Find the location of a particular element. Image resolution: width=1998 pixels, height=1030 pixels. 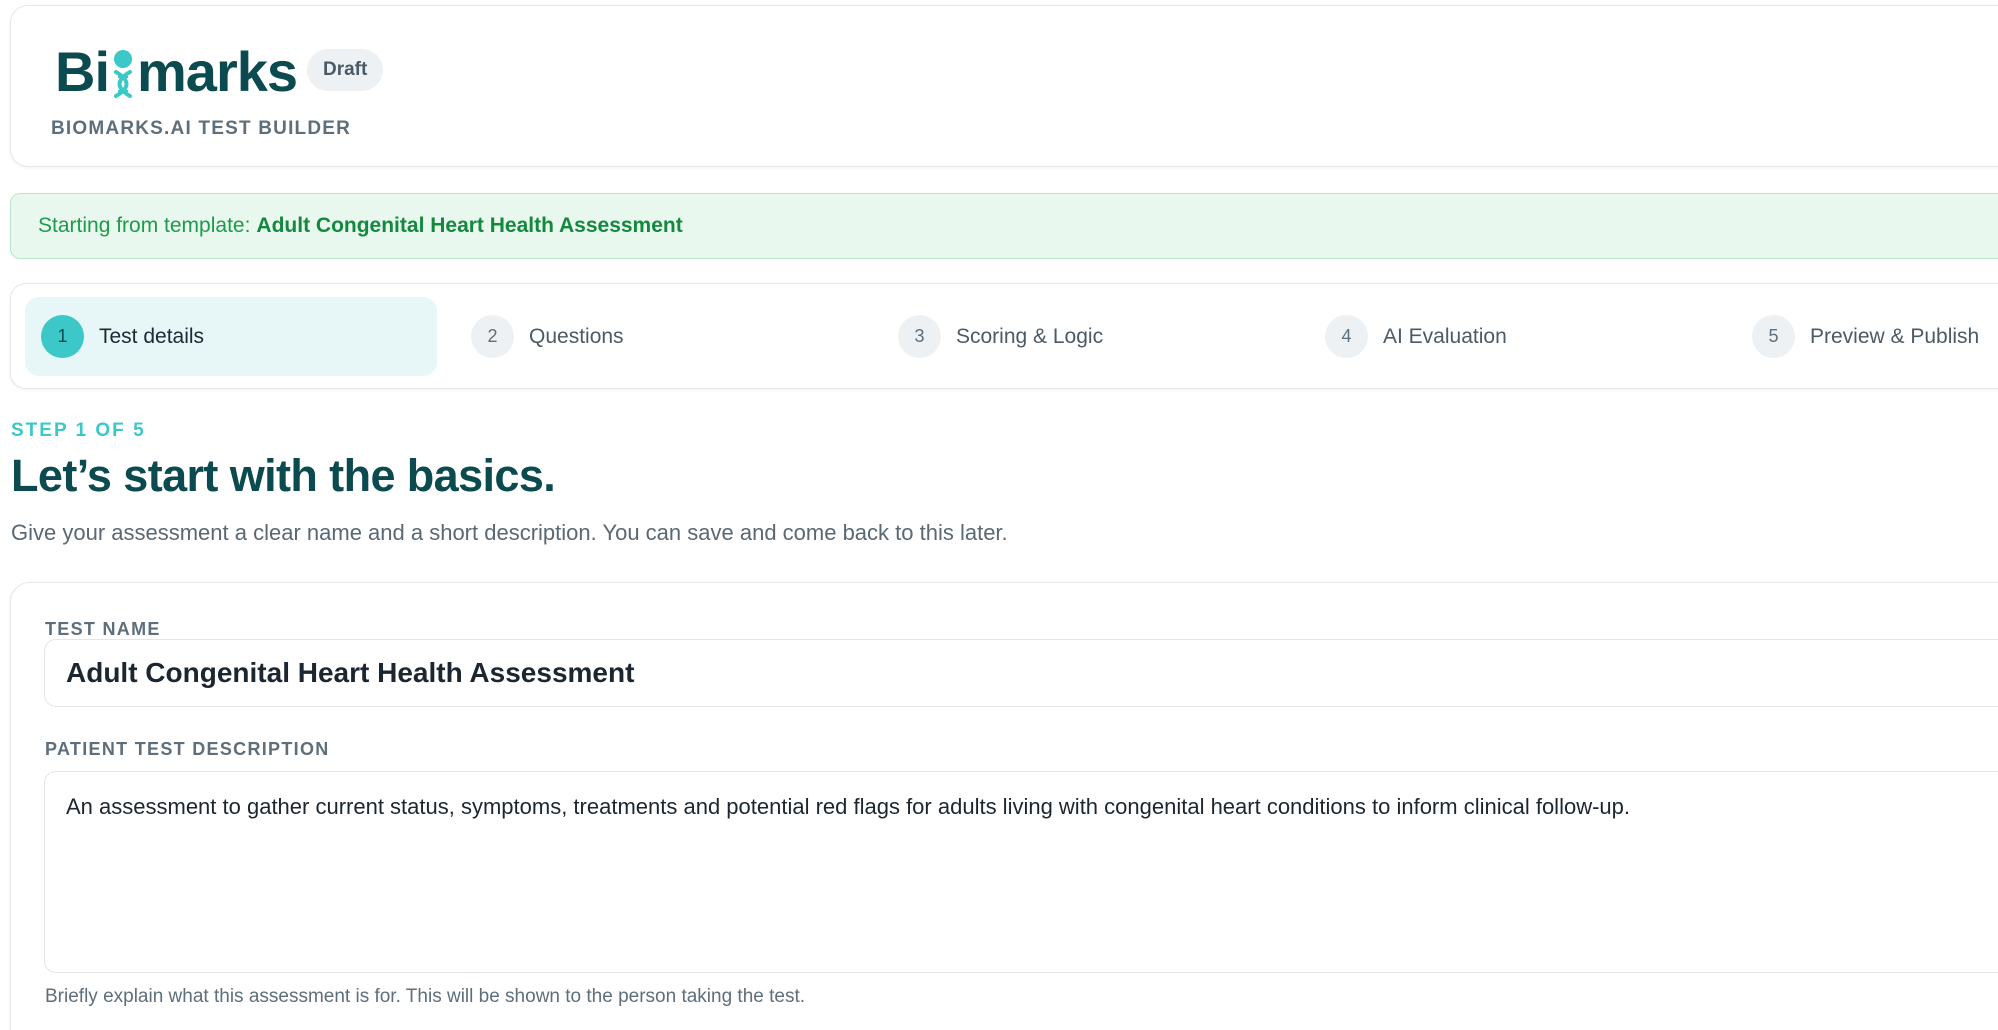

step-preview-publish: 5 Preview & Publish is located at coordinates (1867, 336).